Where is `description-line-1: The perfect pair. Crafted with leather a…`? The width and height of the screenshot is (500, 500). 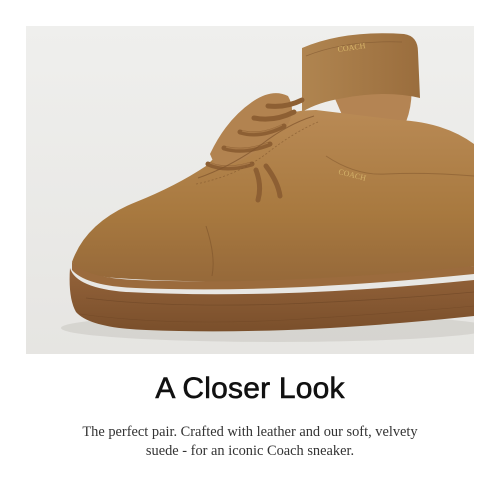
description-line-1: The perfect pair. Crafted with leather a… is located at coordinates (250, 432).